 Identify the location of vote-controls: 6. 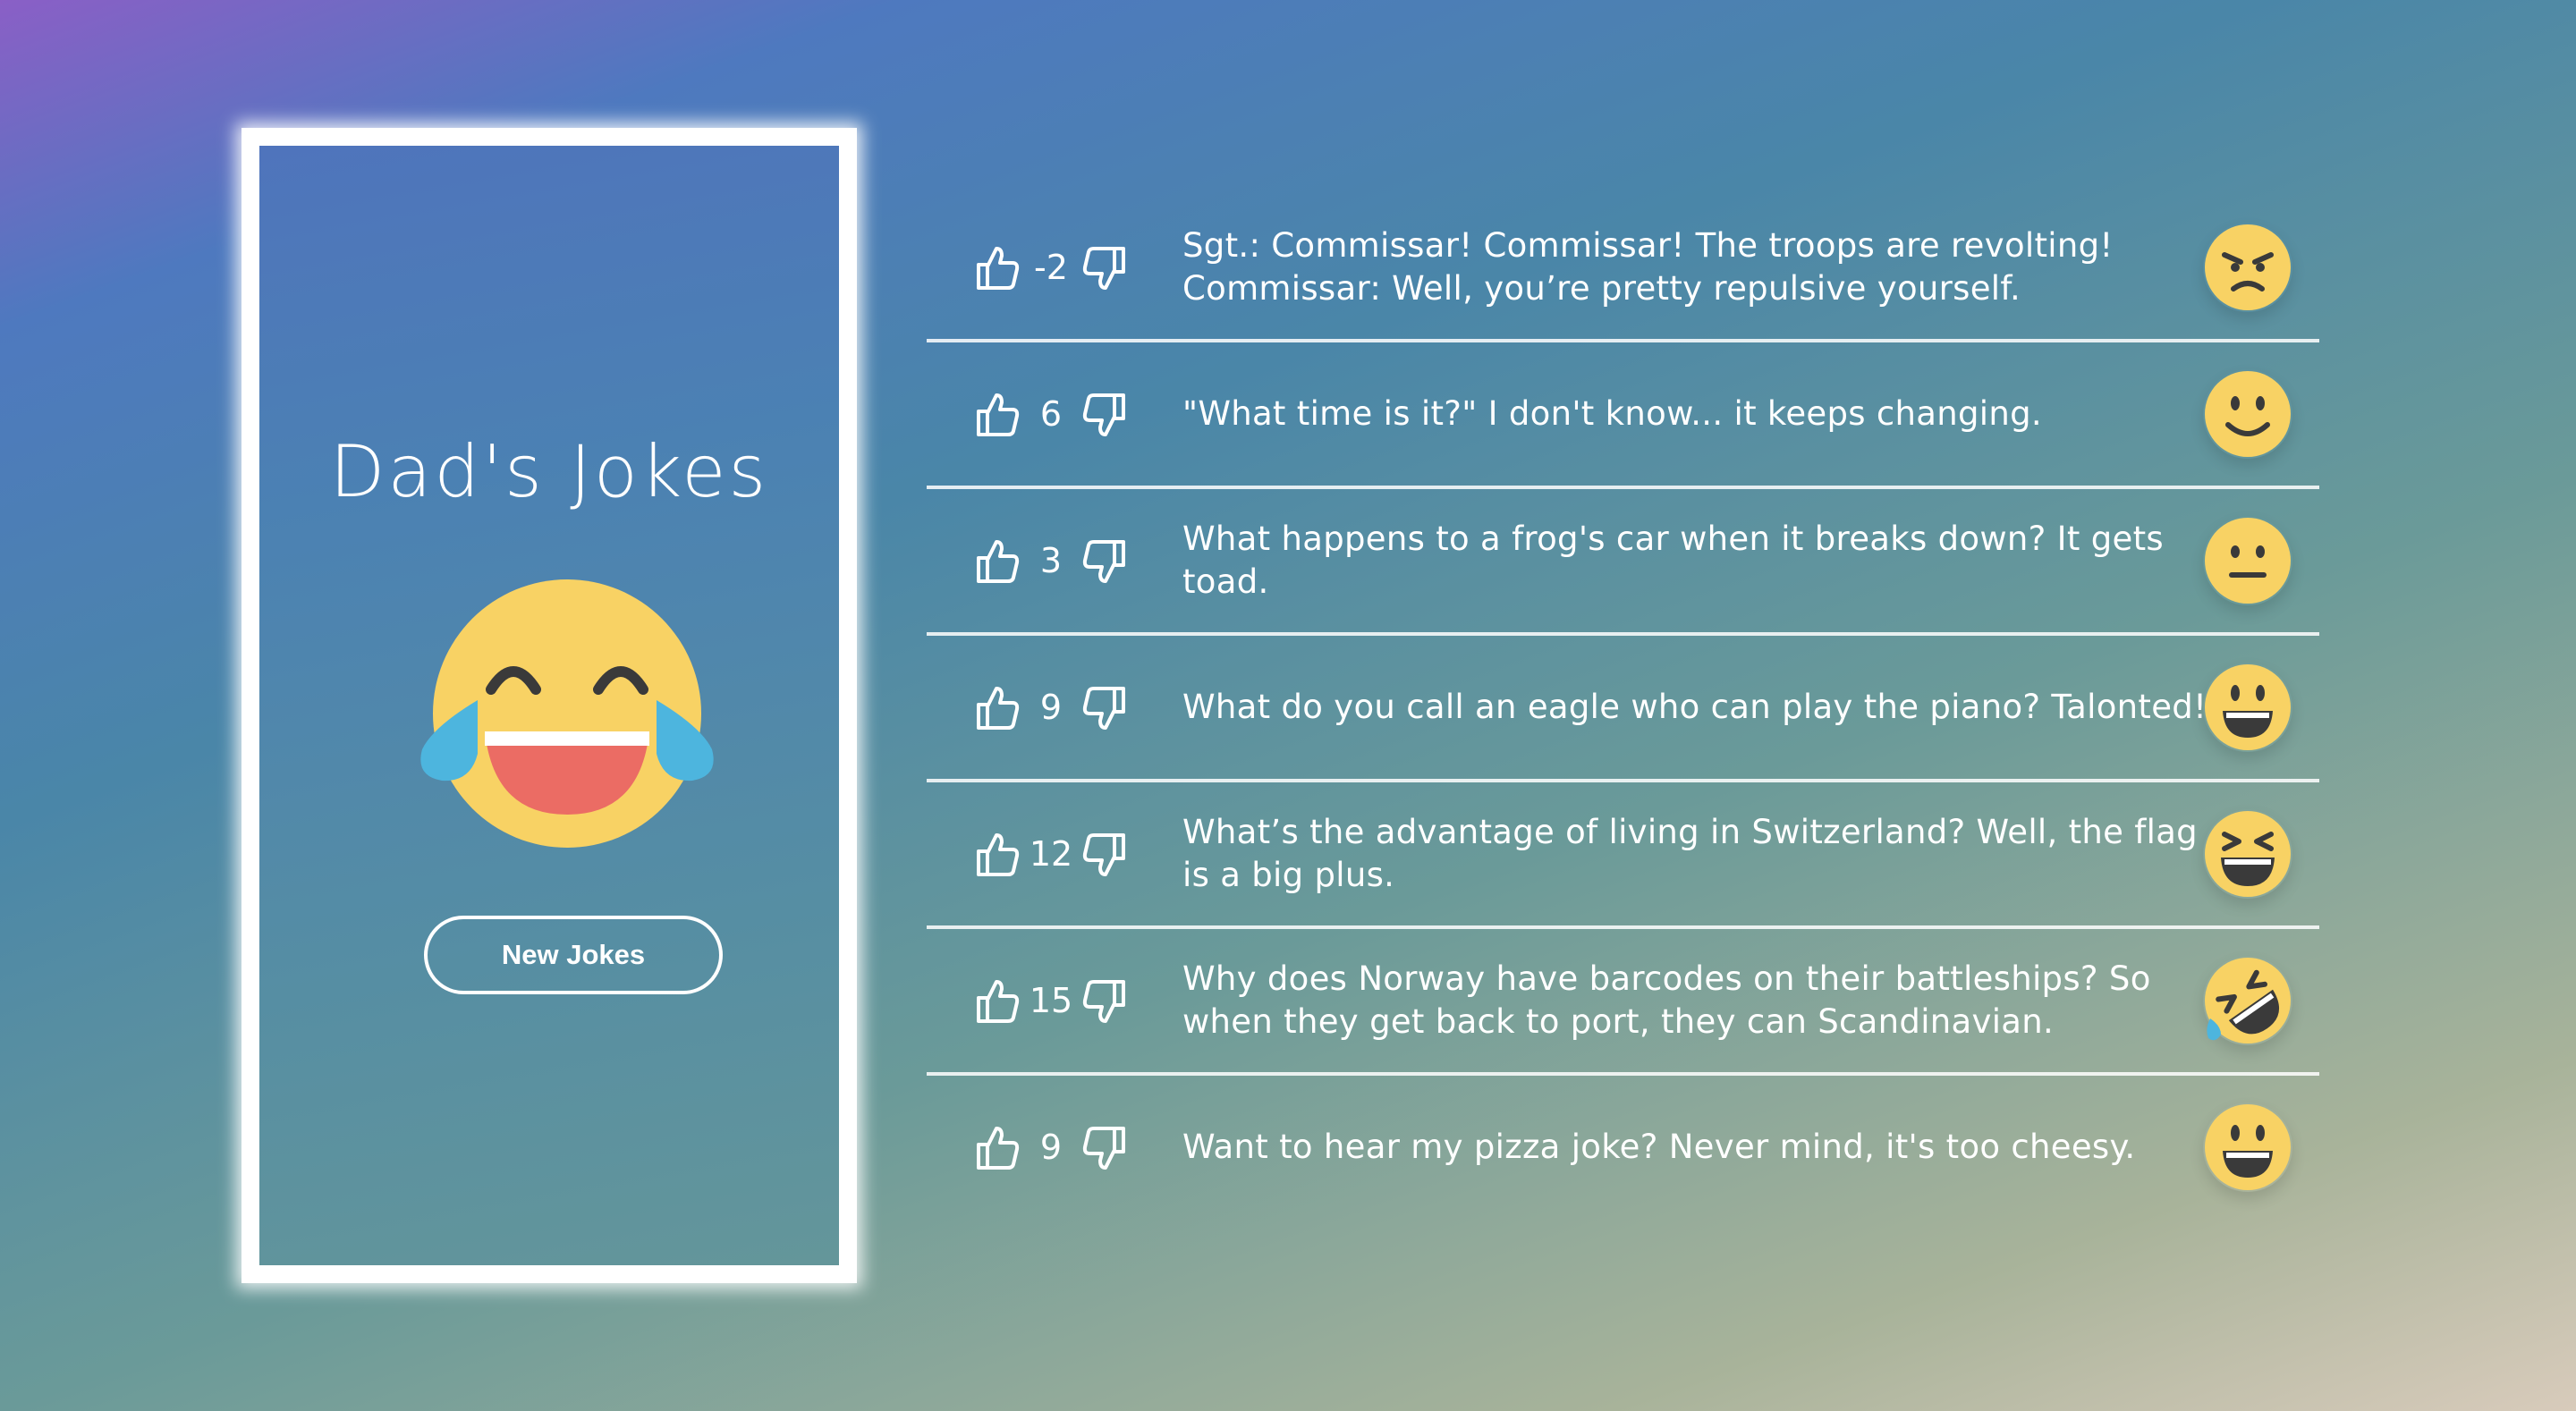
(1043, 414).